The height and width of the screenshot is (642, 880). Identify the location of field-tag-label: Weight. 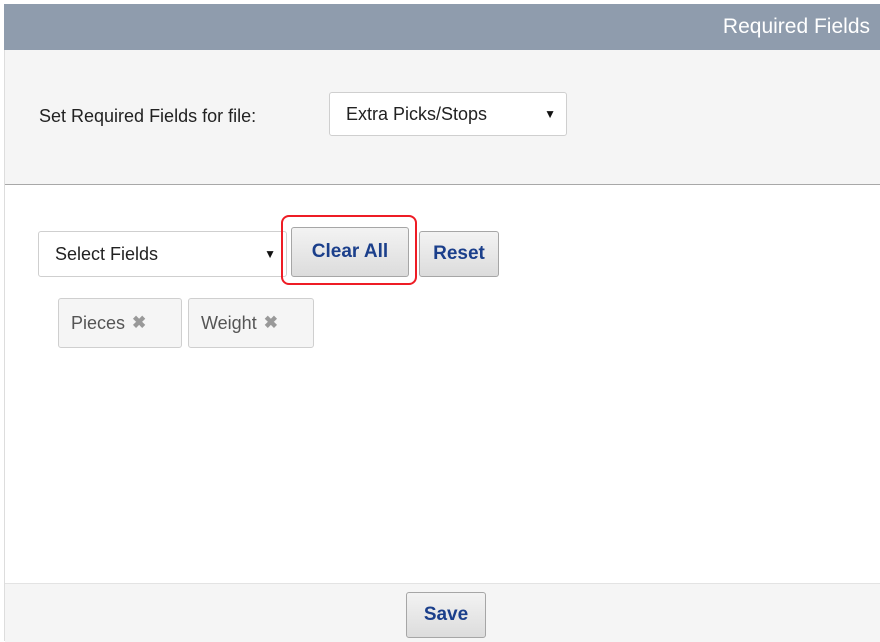
(229, 322).